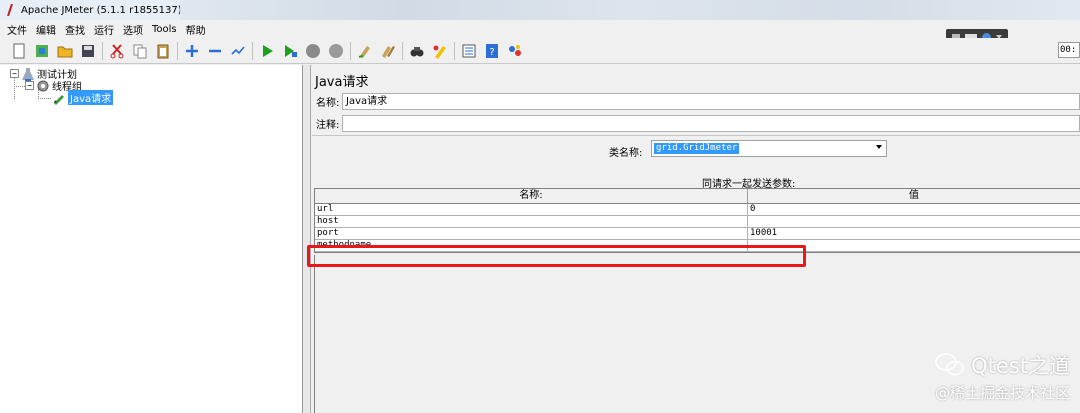 The width and height of the screenshot is (1080, 413). What do you see at coordinates (46, 29) in the screenshot?
I see `menu-edit: 编辑` at bounding box center [46, 29].